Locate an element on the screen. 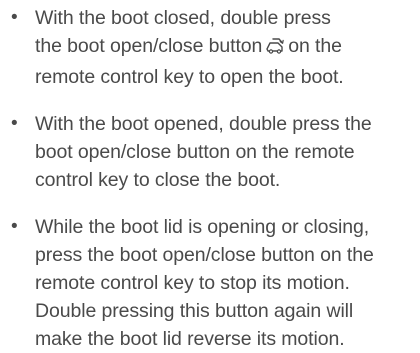 Image resolution: width=420 pixels, height=353 pixels. instruction-line: make the boot lid reverse its motion. is located at coordinates (190, 339).